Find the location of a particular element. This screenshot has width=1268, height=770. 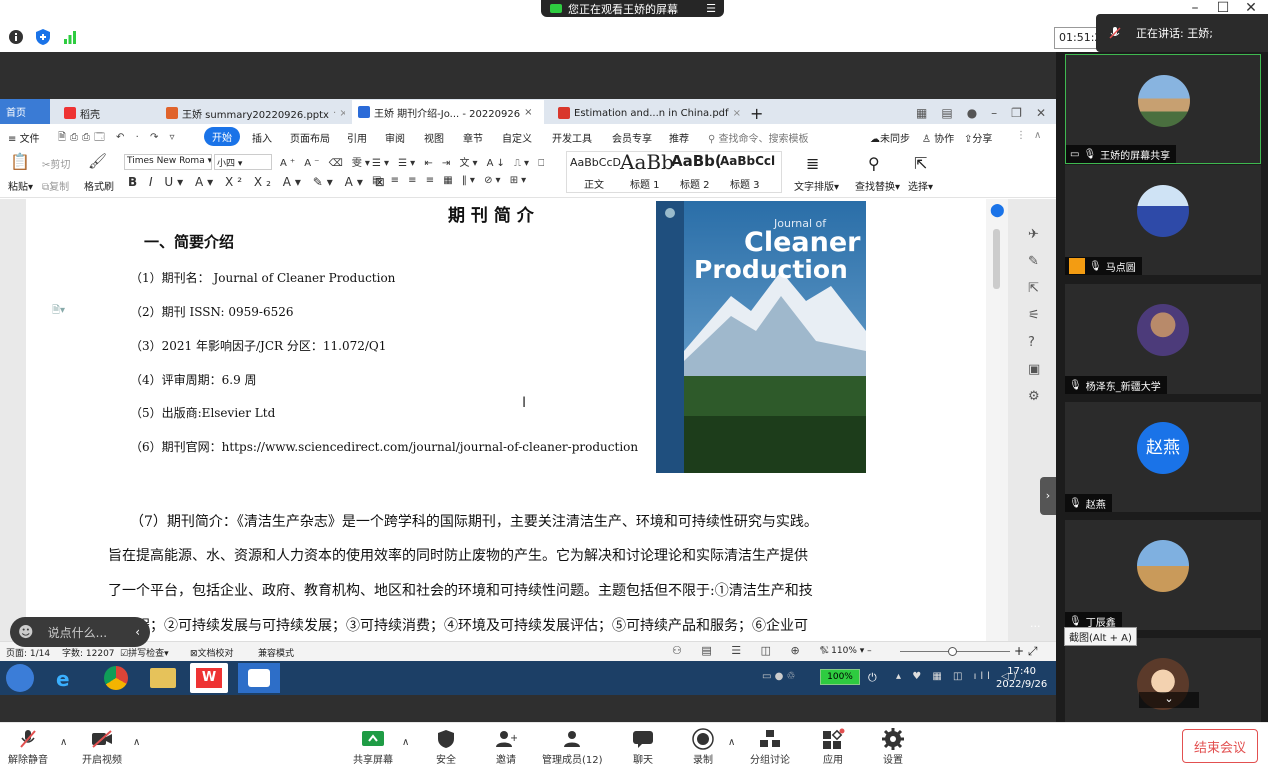

doc-proofread: ⊠文档校对 is located at coordinates (212, 652).